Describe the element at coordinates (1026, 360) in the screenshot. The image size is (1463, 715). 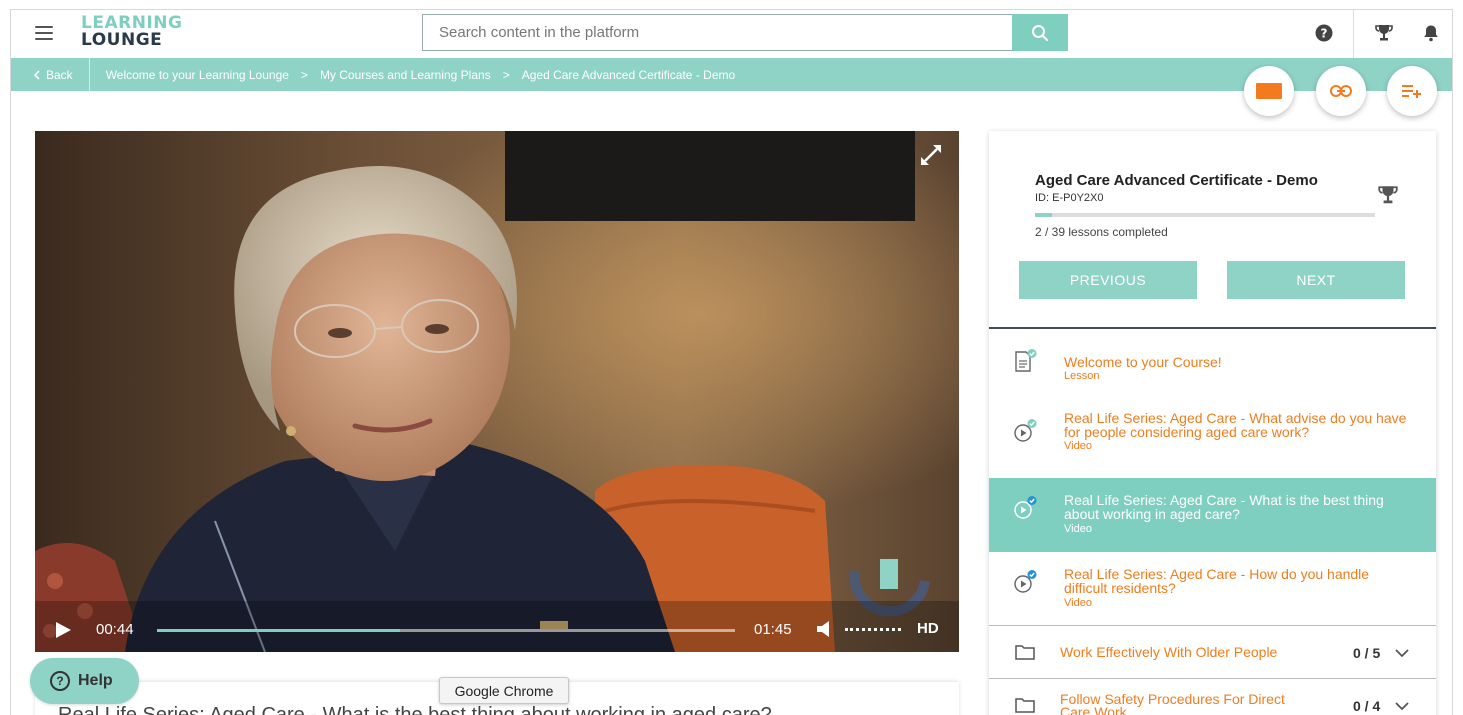
I see `document-icon` at that location.